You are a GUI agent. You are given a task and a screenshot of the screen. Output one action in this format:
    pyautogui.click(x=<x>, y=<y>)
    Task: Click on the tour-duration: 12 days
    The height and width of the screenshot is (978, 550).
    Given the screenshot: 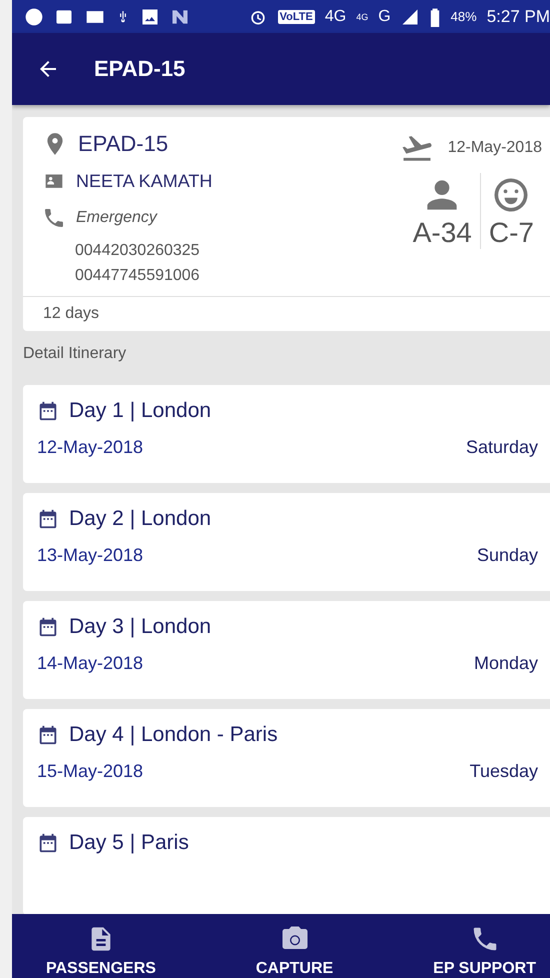 What is the action you would take?
    pyautogui.click(x=71, y=314)
    